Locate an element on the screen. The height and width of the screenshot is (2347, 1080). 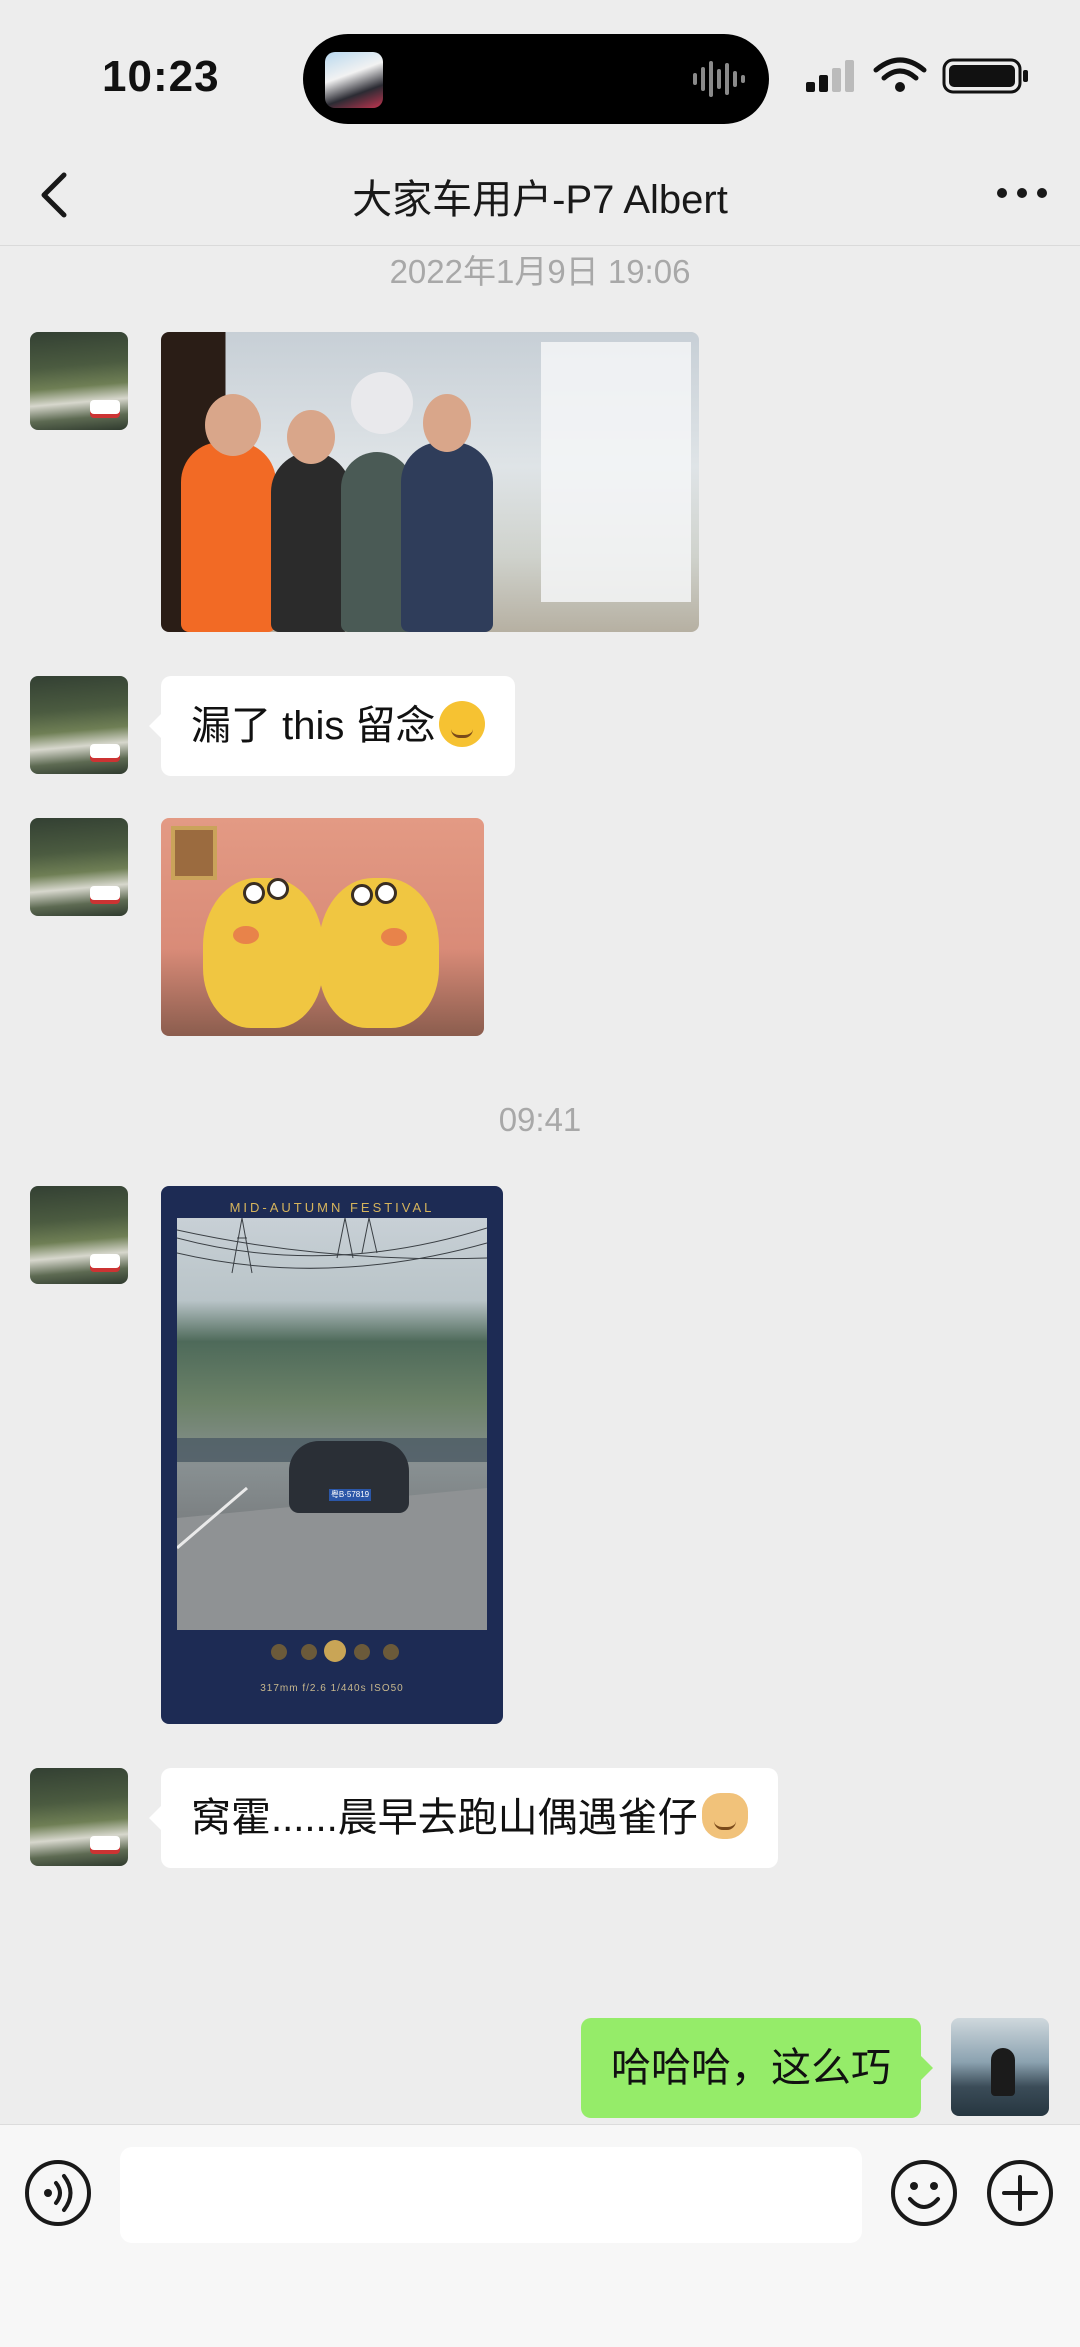
message-text: 漏了 this 留念 is located at coordinates (313, 726).